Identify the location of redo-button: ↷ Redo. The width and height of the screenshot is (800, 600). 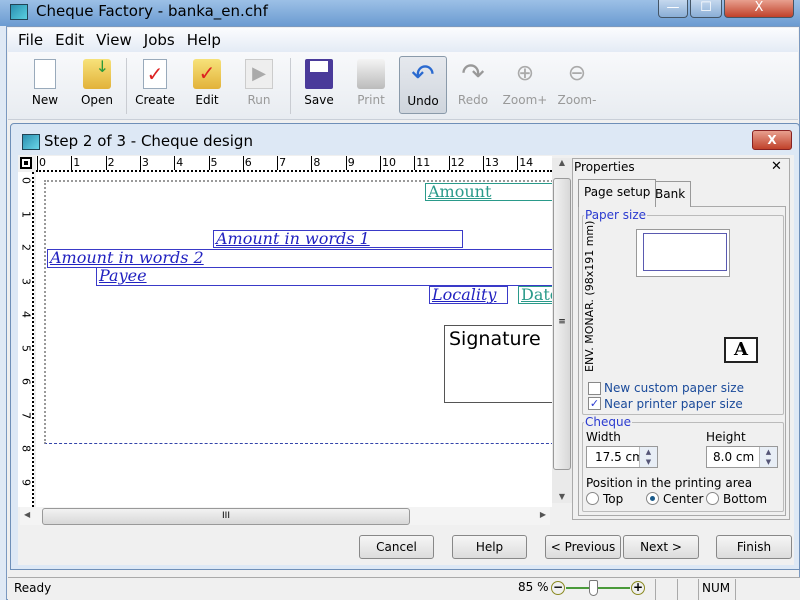
(473, 85).